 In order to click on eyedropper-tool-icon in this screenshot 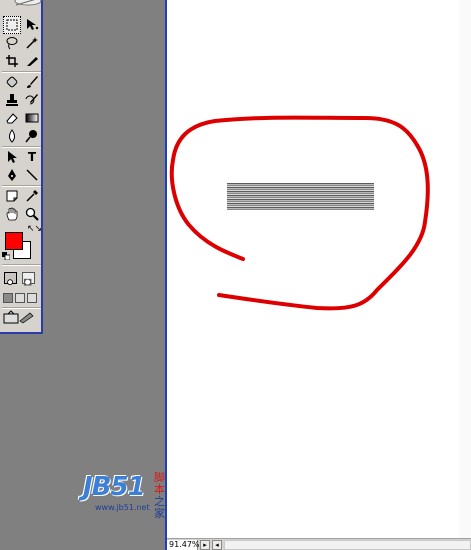, I will do `click(32, 196)`.